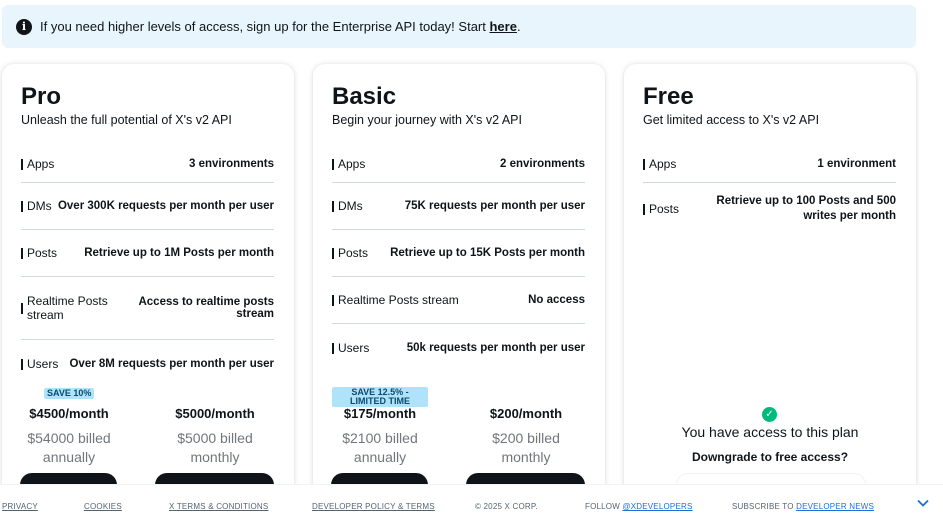  I want to click on monthly-billed: $5000 billed monthly, so click(215, 447).